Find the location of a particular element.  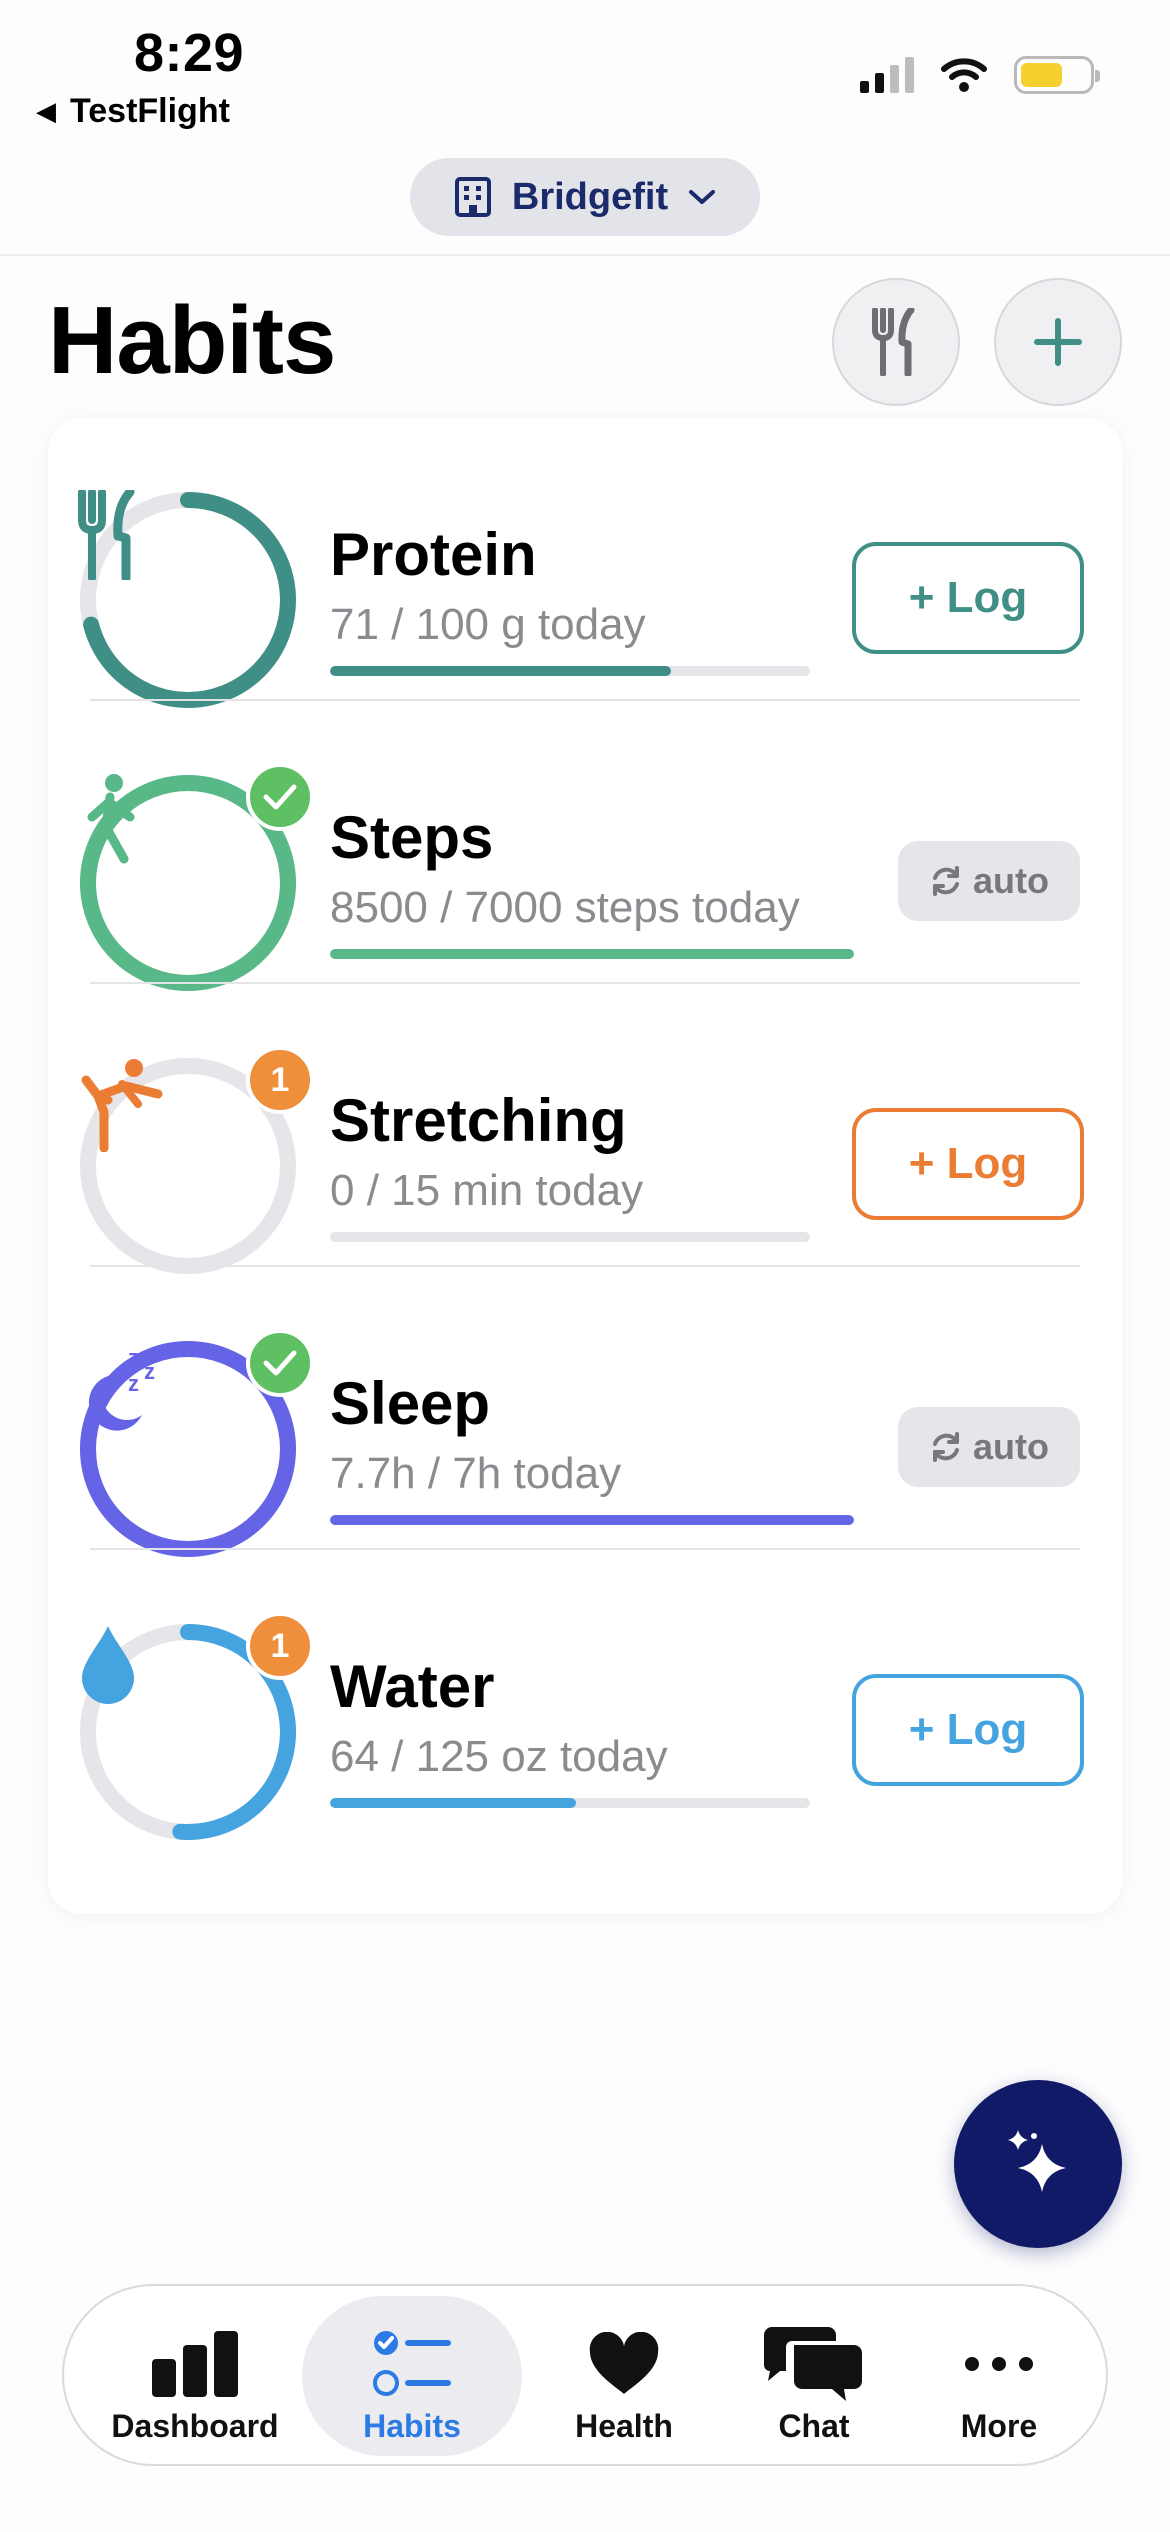

add-habit-button is located at coordinates (1058, 342).